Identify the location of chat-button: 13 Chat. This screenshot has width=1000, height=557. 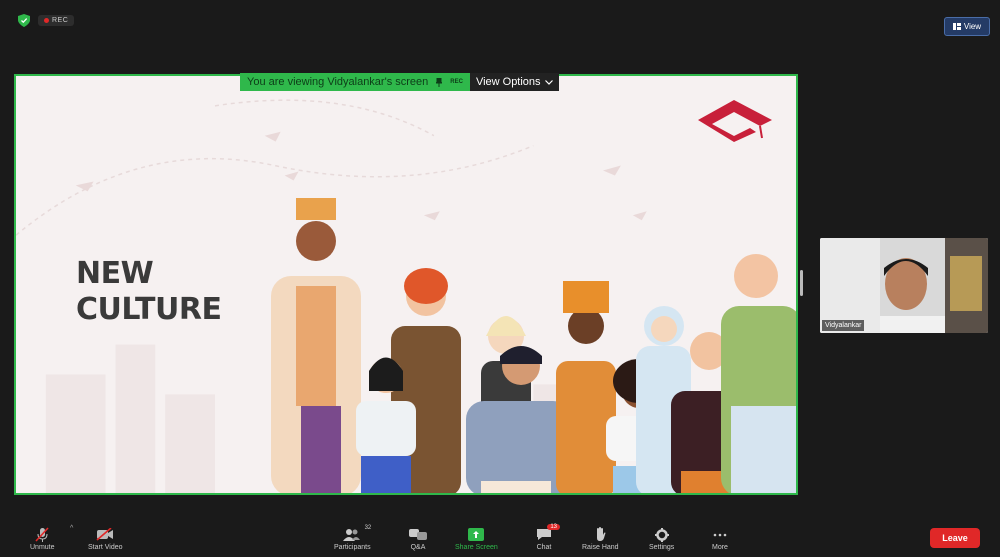
(548, 537).